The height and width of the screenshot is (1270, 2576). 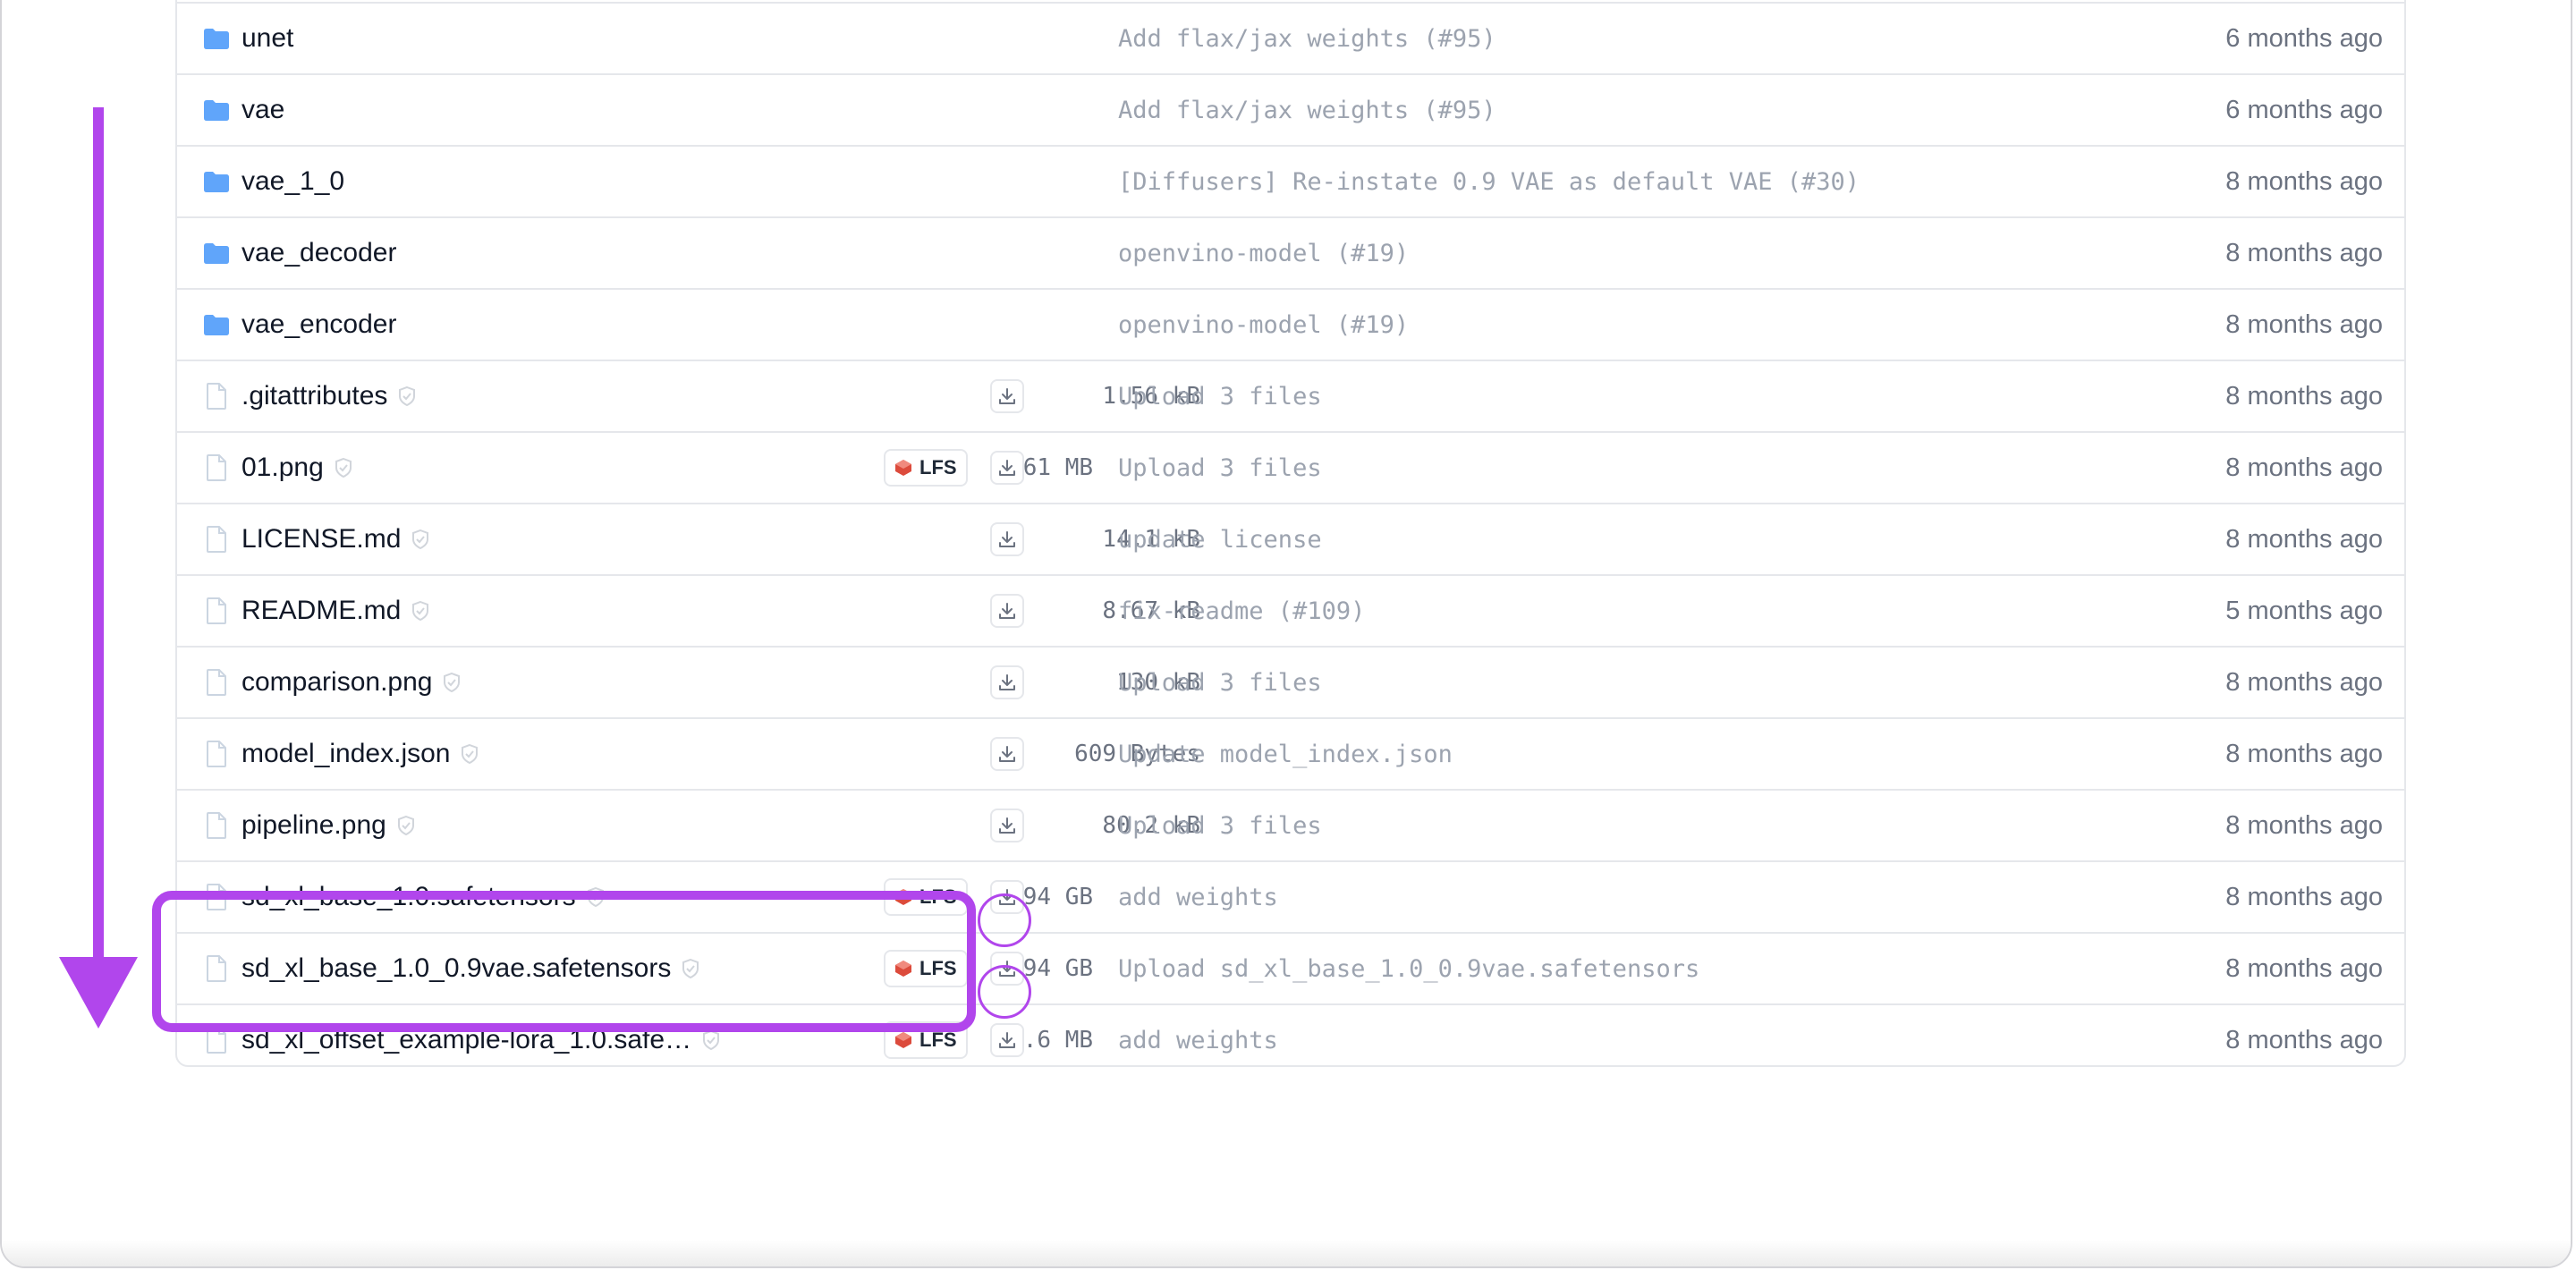 I want to click on file-name-cell: vae, so click(x=263, y=110).